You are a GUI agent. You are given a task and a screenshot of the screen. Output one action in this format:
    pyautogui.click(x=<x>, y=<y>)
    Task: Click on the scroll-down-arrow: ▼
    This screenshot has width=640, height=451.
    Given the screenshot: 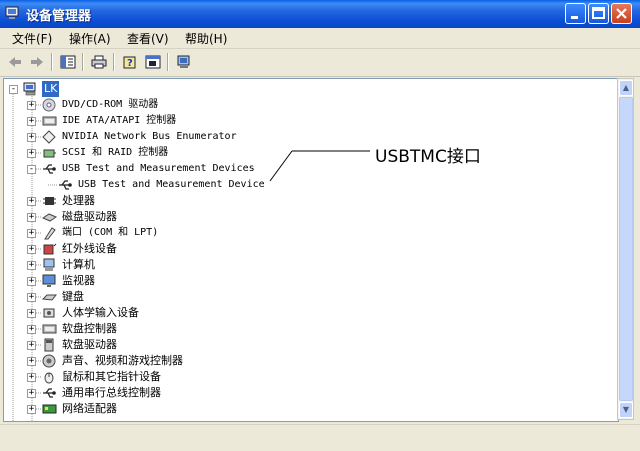 What is the action you would take?
    pyautogui.click(x=626, y=410)
    